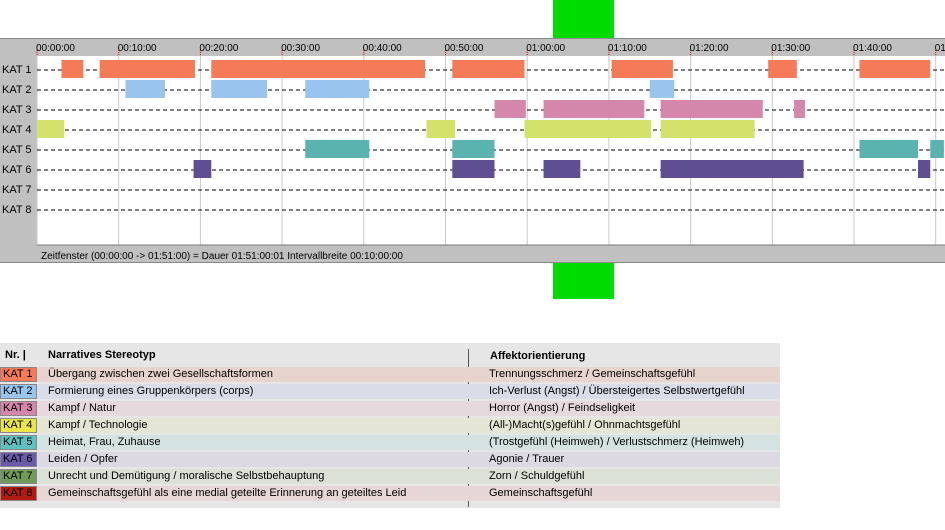 The height and width of the screenshot is (530, 945). What do you see at coordinates (218, 48) in the screenshot?
I see `x-tick-label: 00:20:00` at bounding box center [218, 48].